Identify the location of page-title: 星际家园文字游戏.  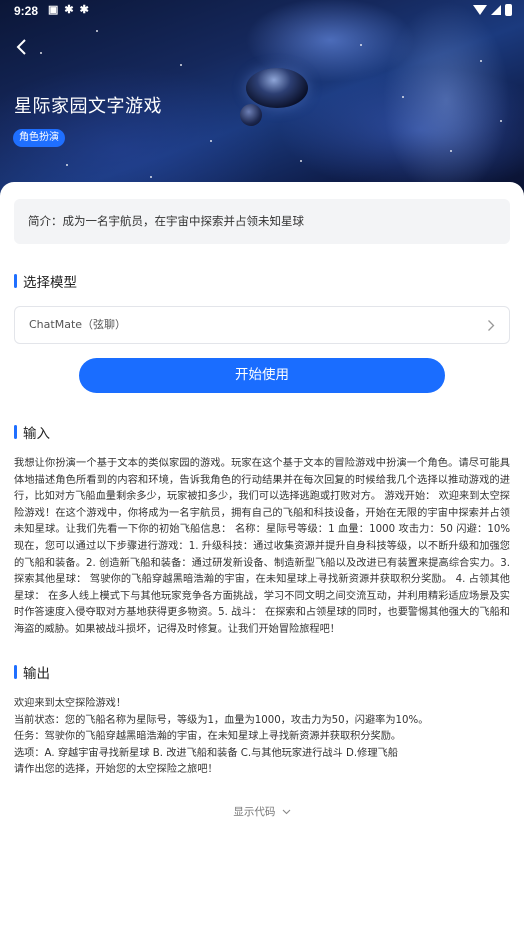
(88, 106).